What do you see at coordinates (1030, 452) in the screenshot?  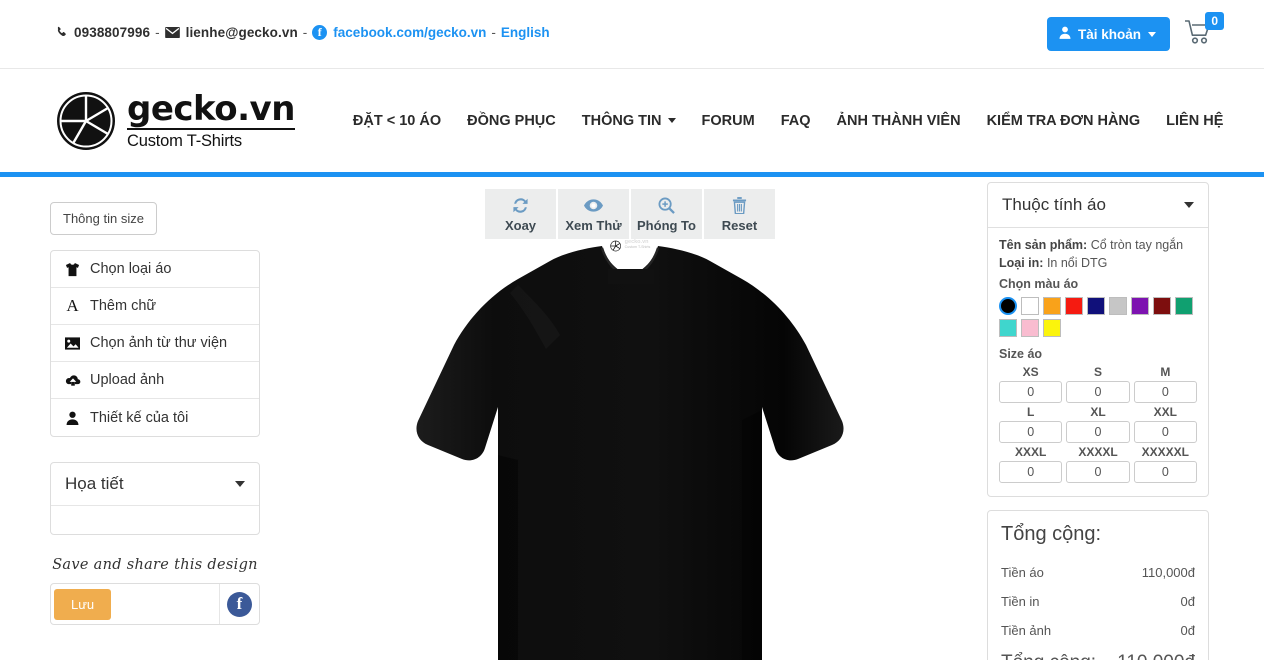 I see `size-label-xxxl: XXXL` at bounding box center [1030, 452].